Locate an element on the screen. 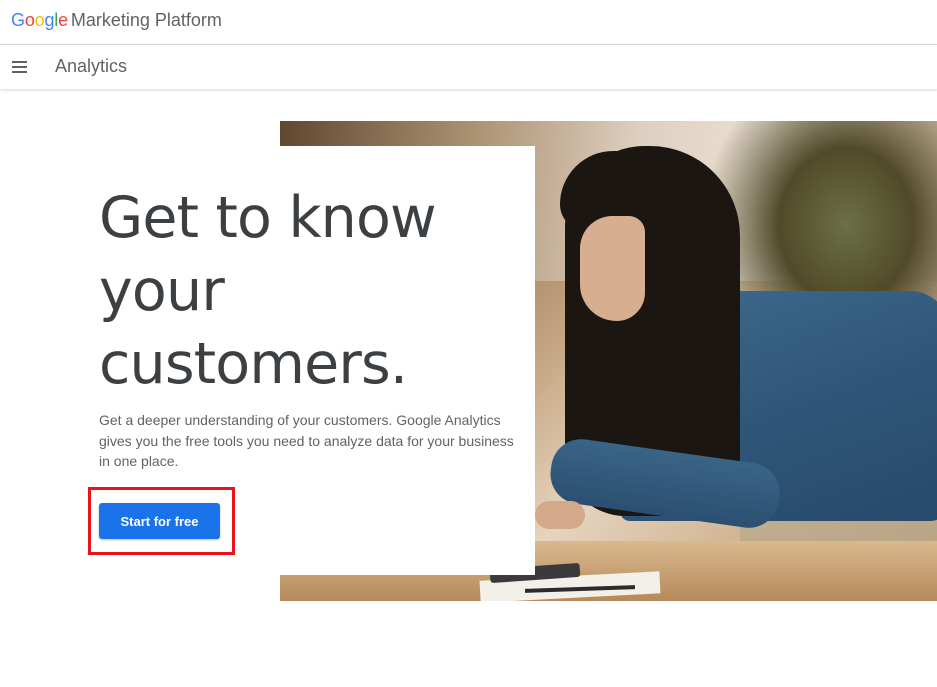 This screenshot has width=937, height=687. google-logo: Google is located at coordinates (39, 20).